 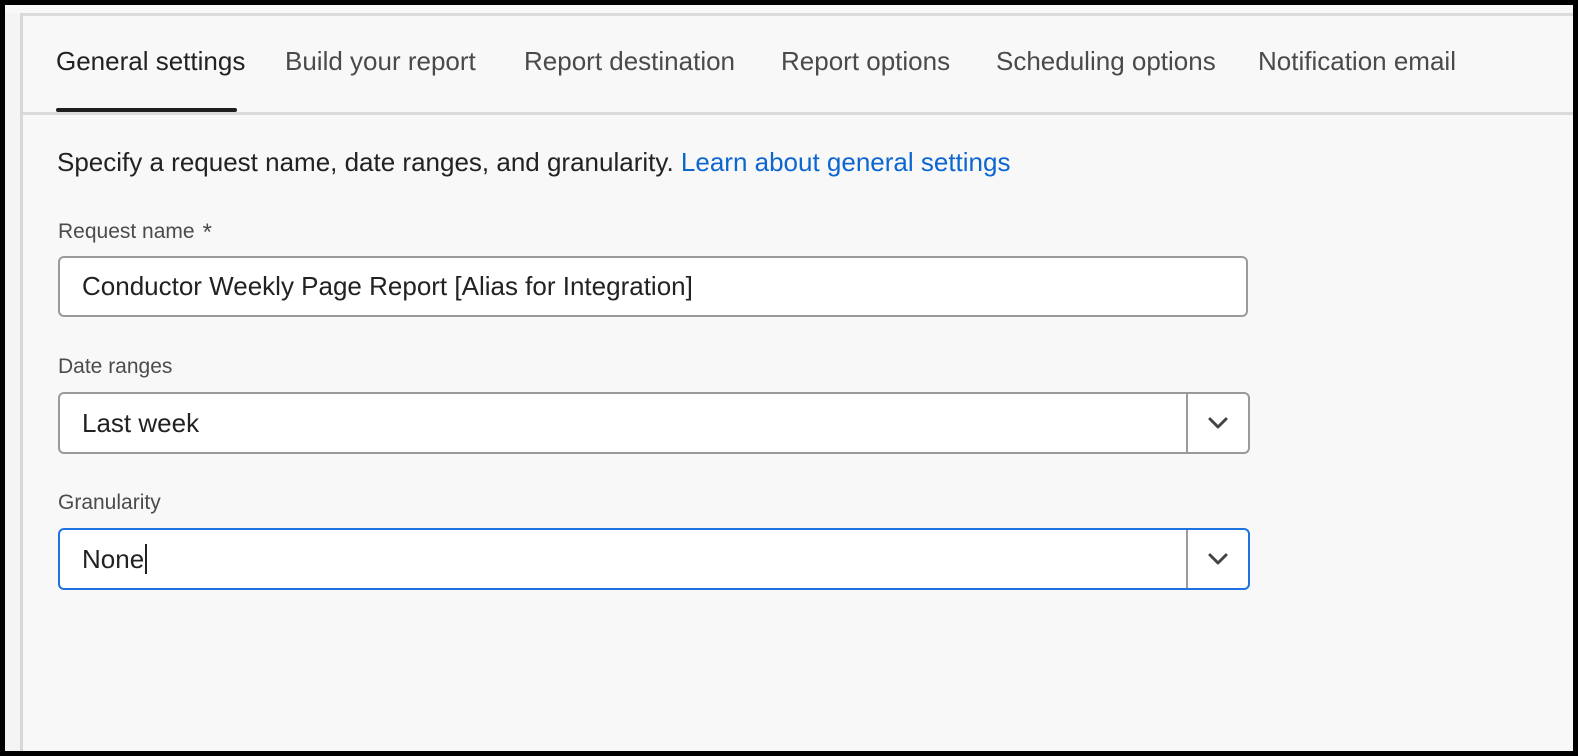 What do you see at coordinates (113, 559) in the screenshot?
I see `granularity-value: None` at bounding box center [113, 559].